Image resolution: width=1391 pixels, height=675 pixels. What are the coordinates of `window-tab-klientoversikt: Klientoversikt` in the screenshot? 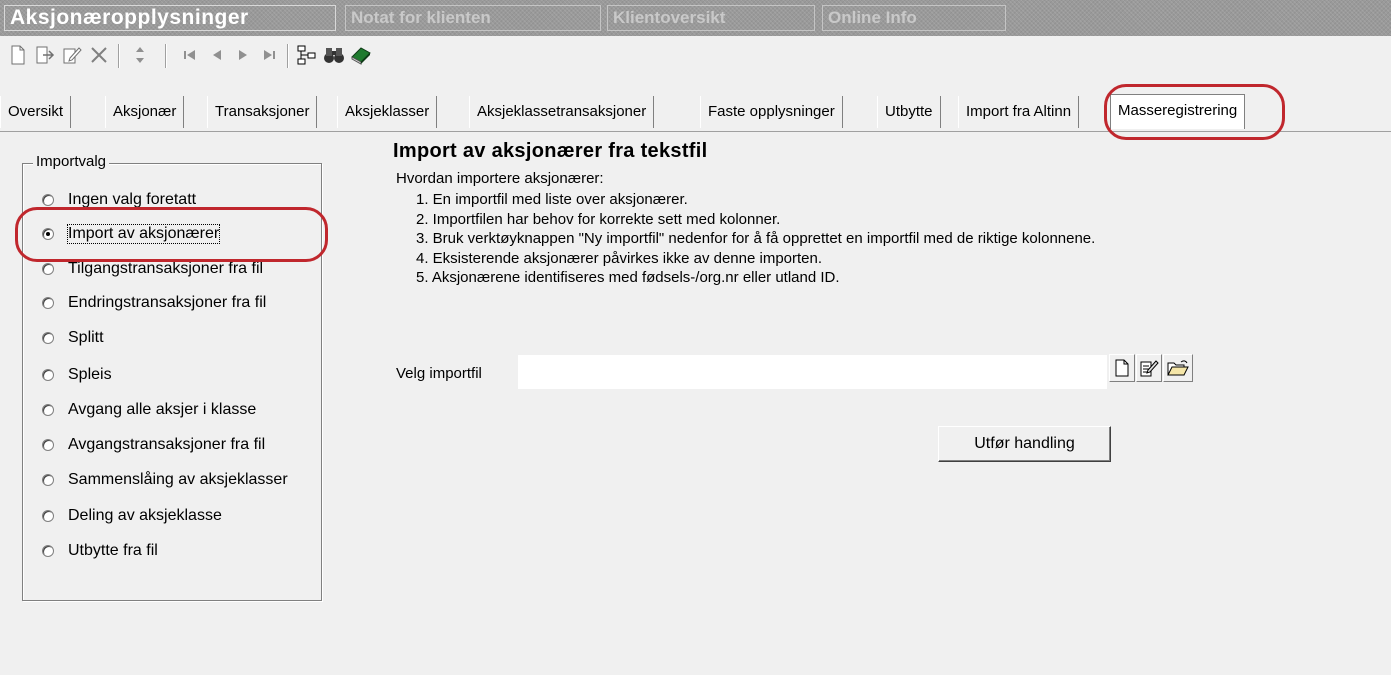 It's located at (711, 18).